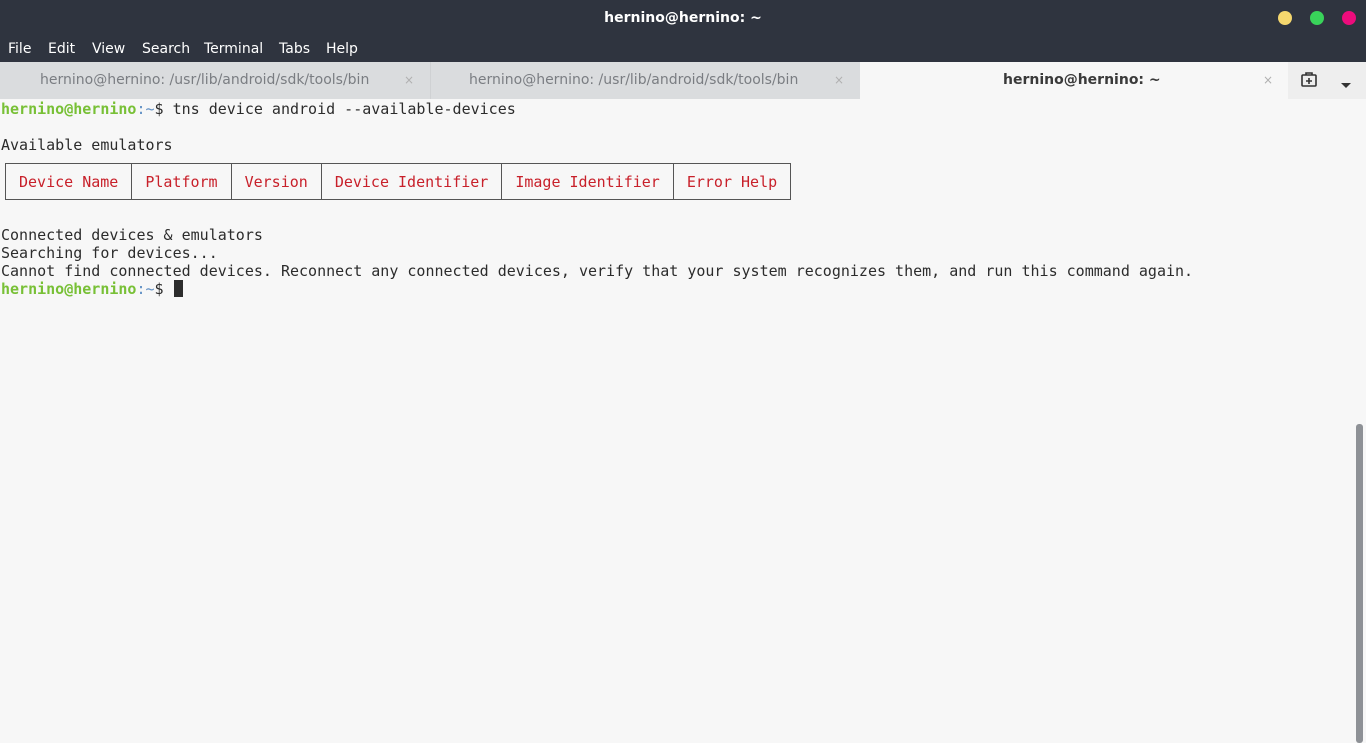 This screenshot has width=1366, height=743. What do you see at coordinates (1349, 18) in the screenshot?
I see `close-button` at bounding box center [1349, 18].